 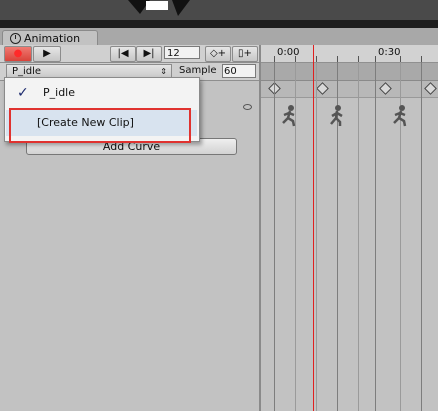 What do you see at coordinates (182, 52) in the screenshot?
I see `frame-input: 12` at bounding box center [182, 52].